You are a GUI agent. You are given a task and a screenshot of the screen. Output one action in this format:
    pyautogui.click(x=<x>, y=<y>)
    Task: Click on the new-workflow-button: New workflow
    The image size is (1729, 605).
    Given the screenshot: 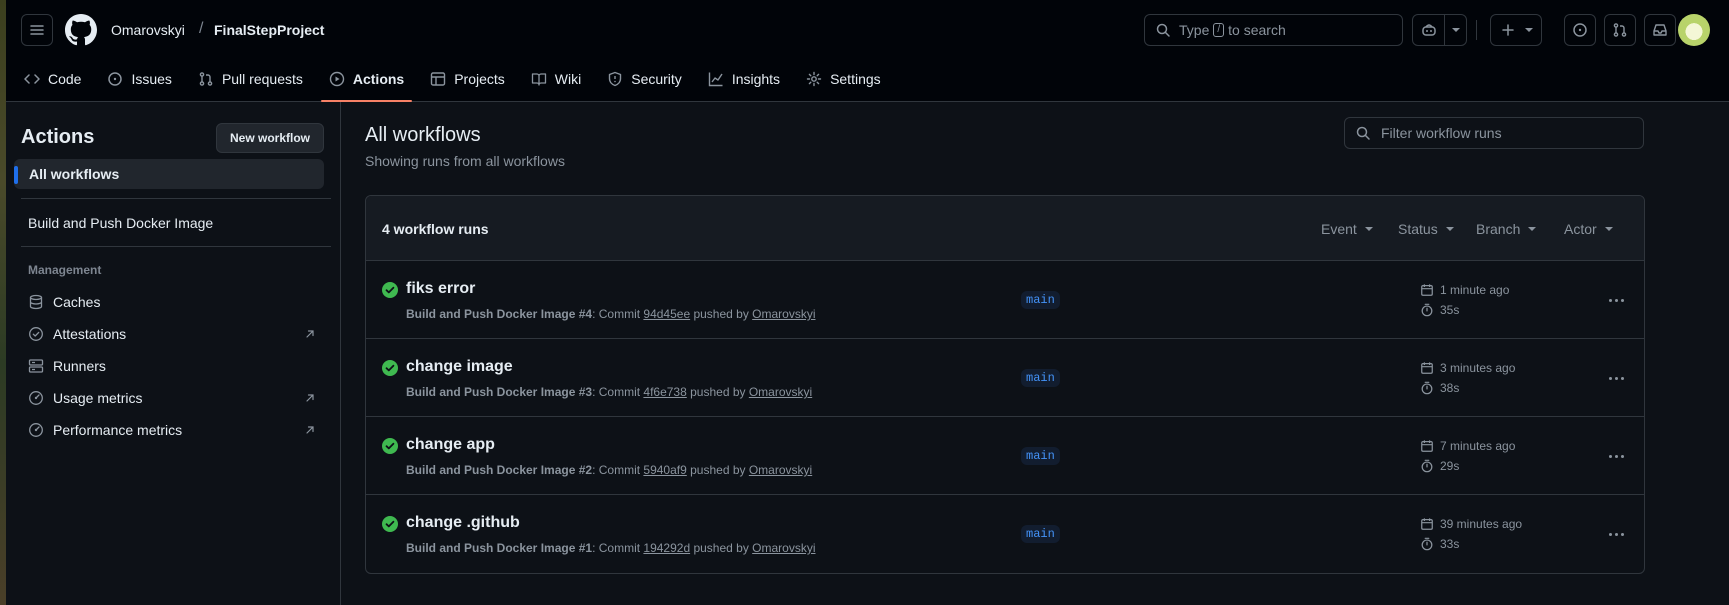 What is the action you would take?
    pyautogui.click(x=270, y=138)
    